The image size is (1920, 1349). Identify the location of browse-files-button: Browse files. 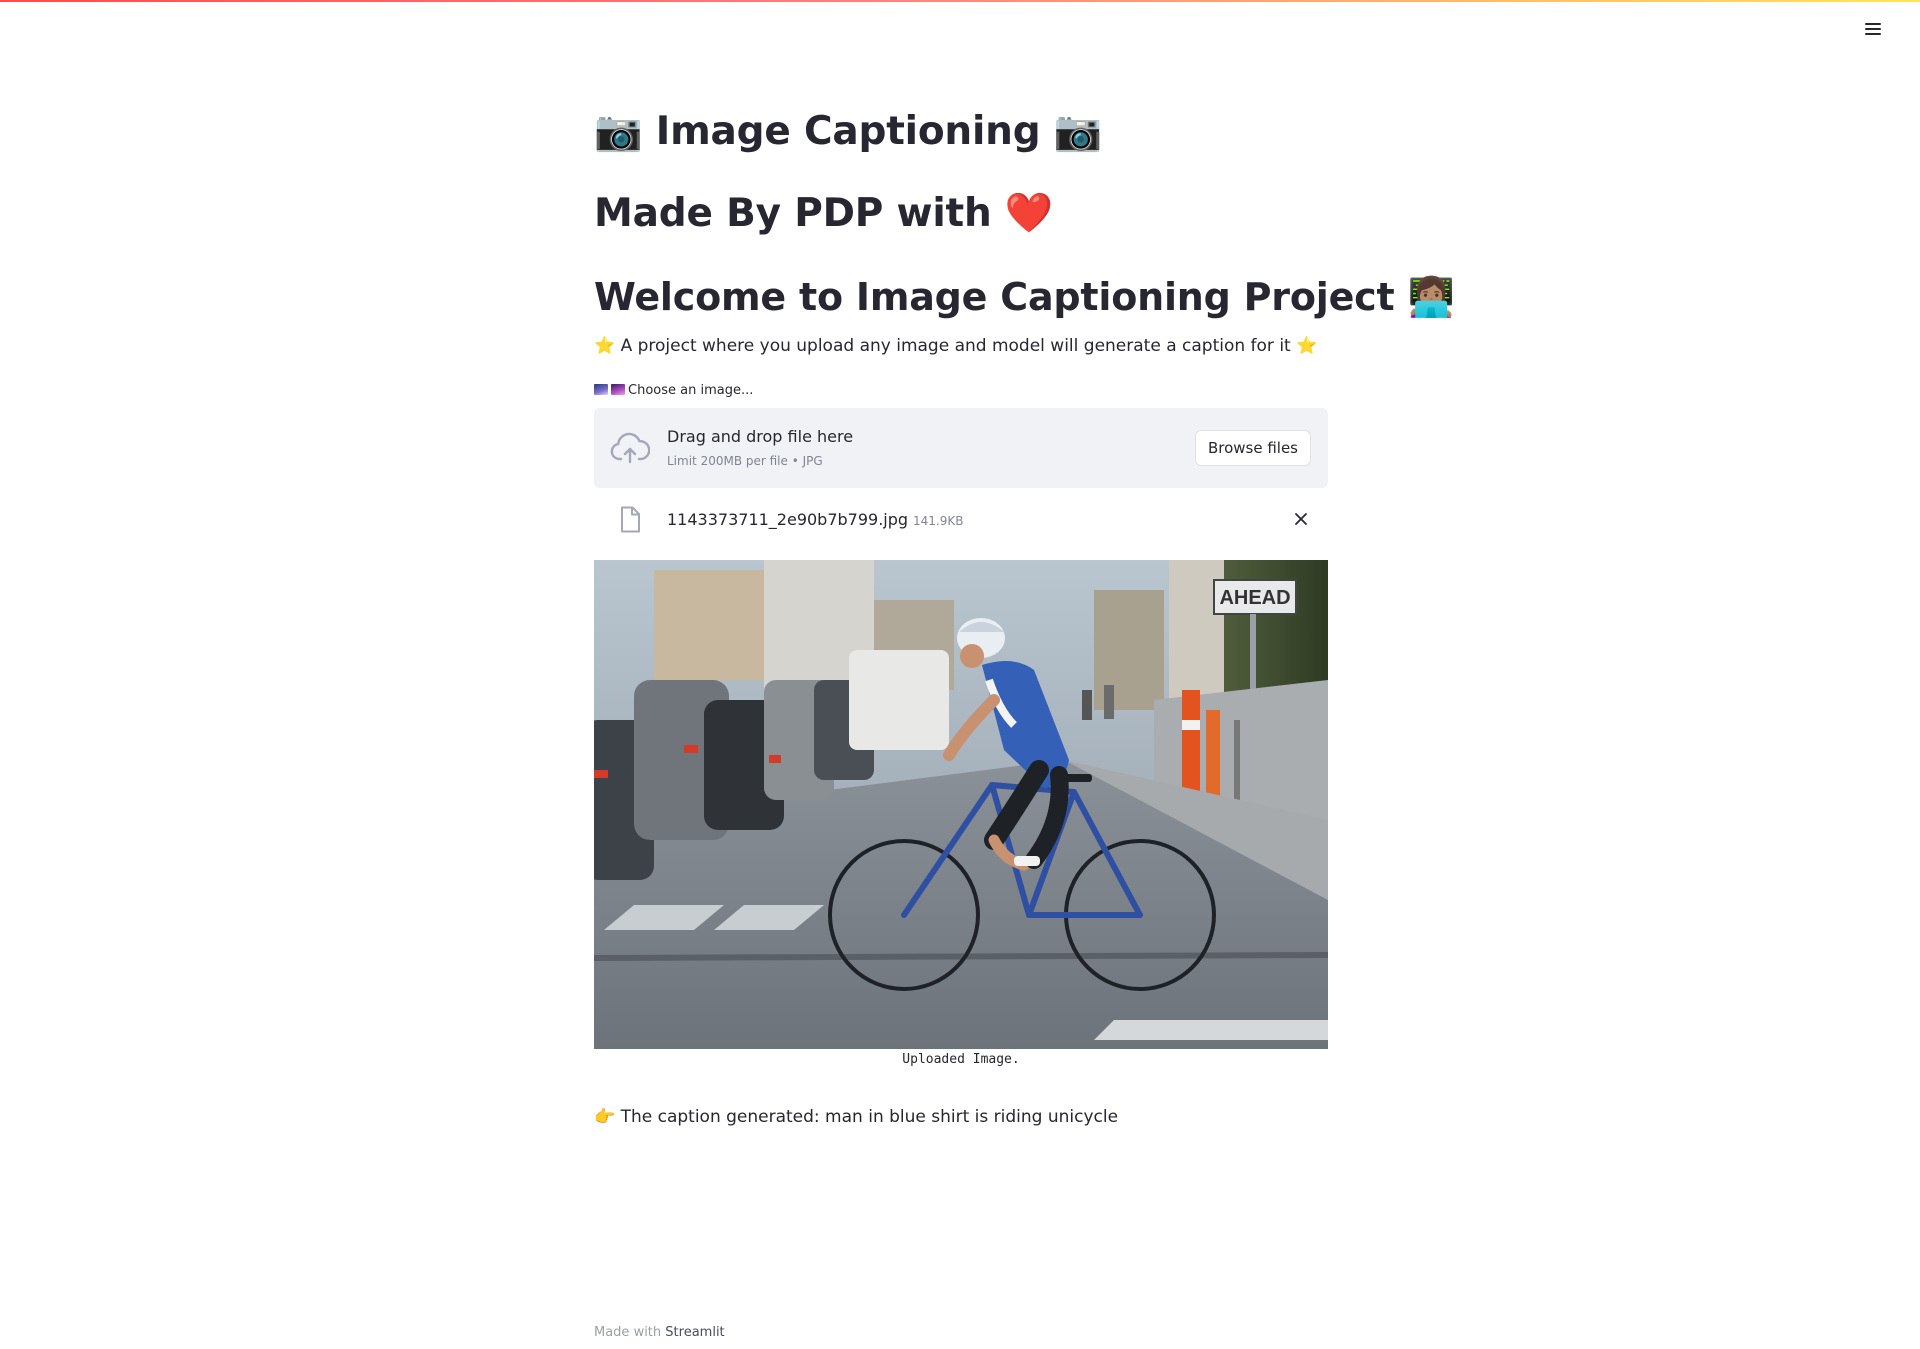
(1252, 448).